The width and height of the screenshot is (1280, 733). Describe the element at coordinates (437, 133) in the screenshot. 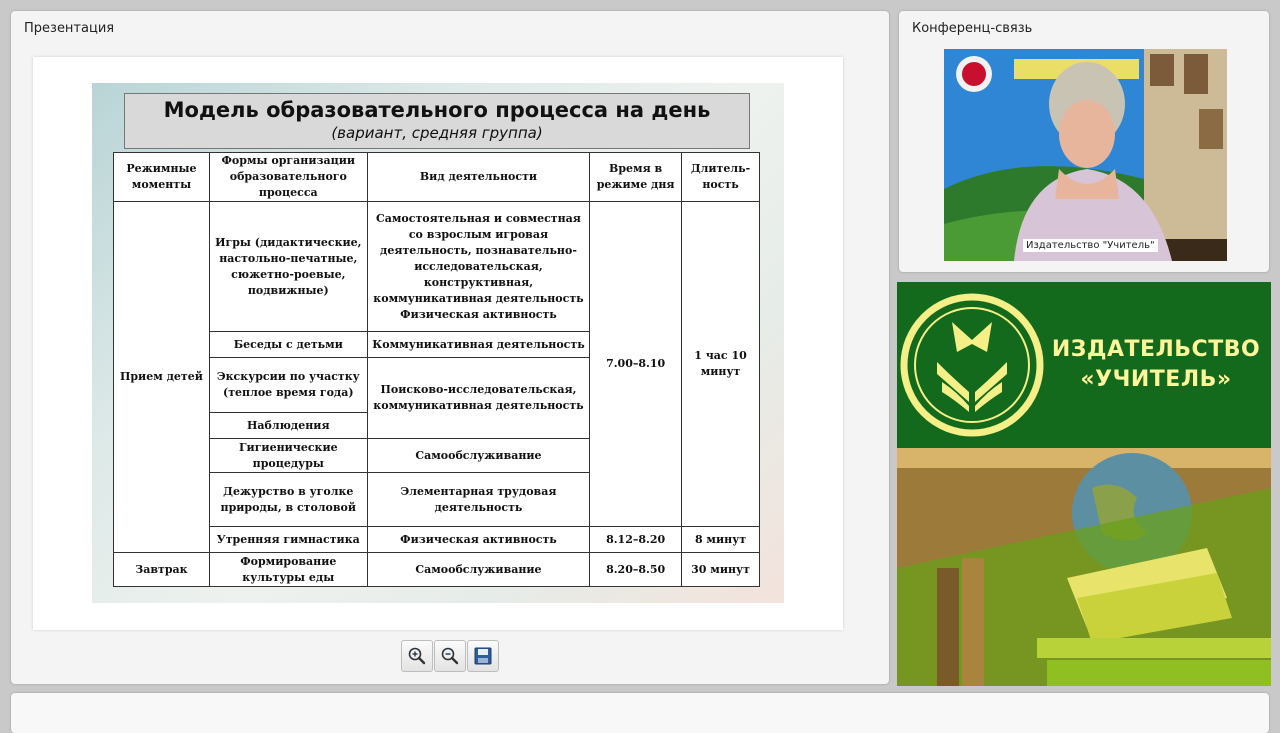

I see `slide-subtitle: (вариант, средняя группа)` at that location.